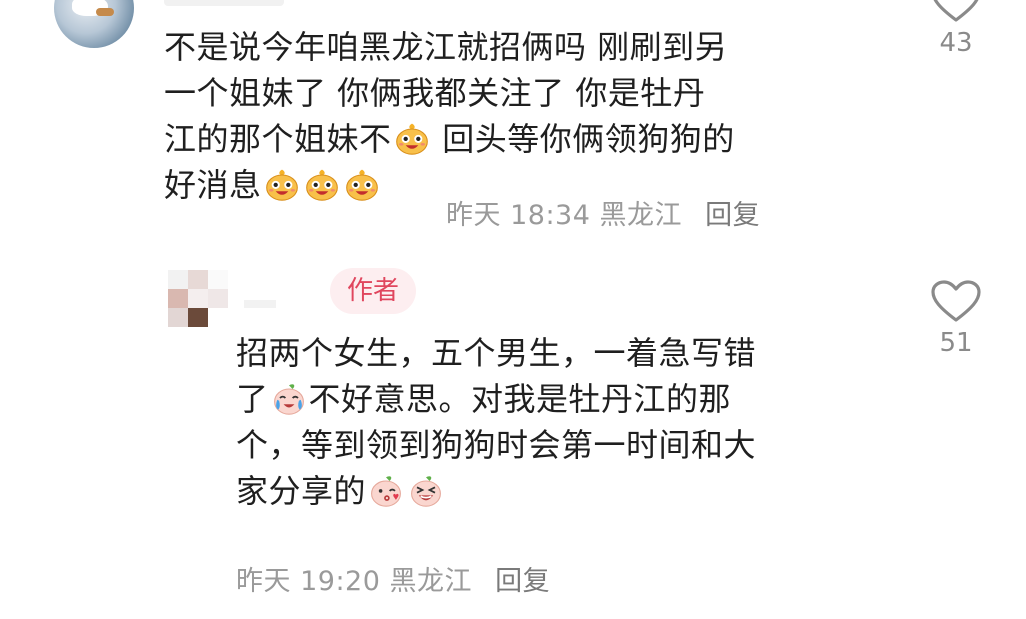  I want to click on comment-text-line: 回头等你俩领狗狗的, so click(583, 139).